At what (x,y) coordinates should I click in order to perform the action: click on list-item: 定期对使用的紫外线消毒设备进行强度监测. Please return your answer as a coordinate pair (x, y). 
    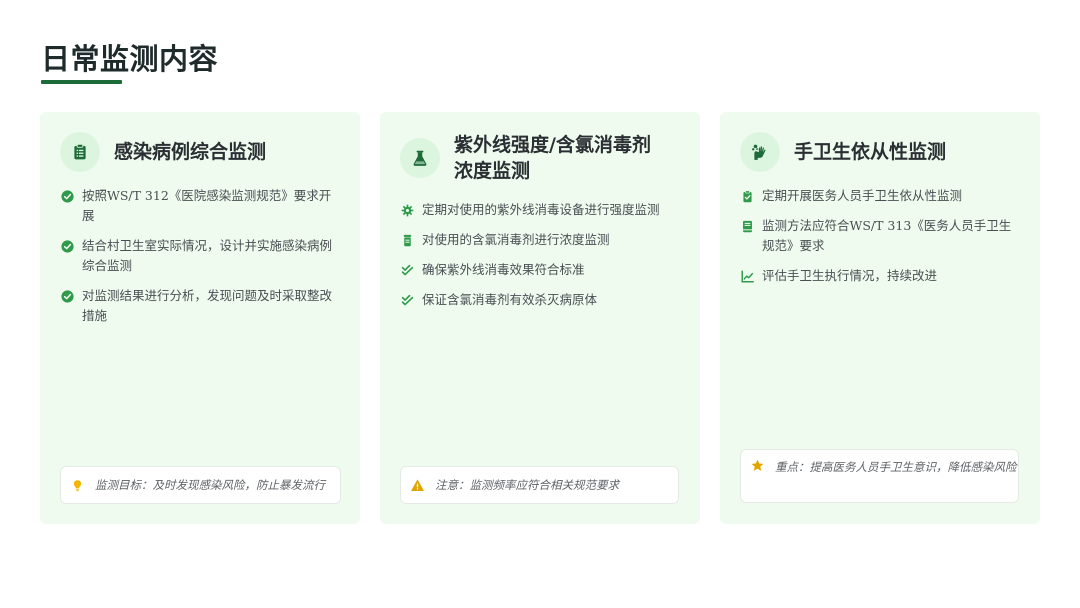
    Looking at the image, I should click on (541, 210).